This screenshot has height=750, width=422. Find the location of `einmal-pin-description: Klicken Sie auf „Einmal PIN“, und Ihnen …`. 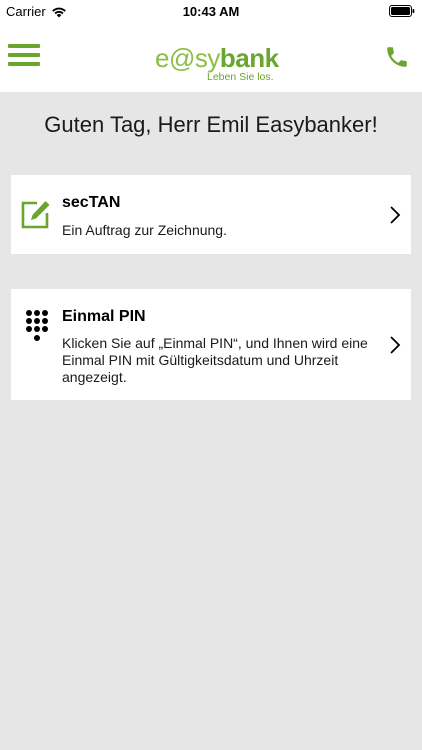

einmal-pin-description: Klicken Sie auf „Einmal PIN“, und Ihnen … is located at coordinates (215, 360).